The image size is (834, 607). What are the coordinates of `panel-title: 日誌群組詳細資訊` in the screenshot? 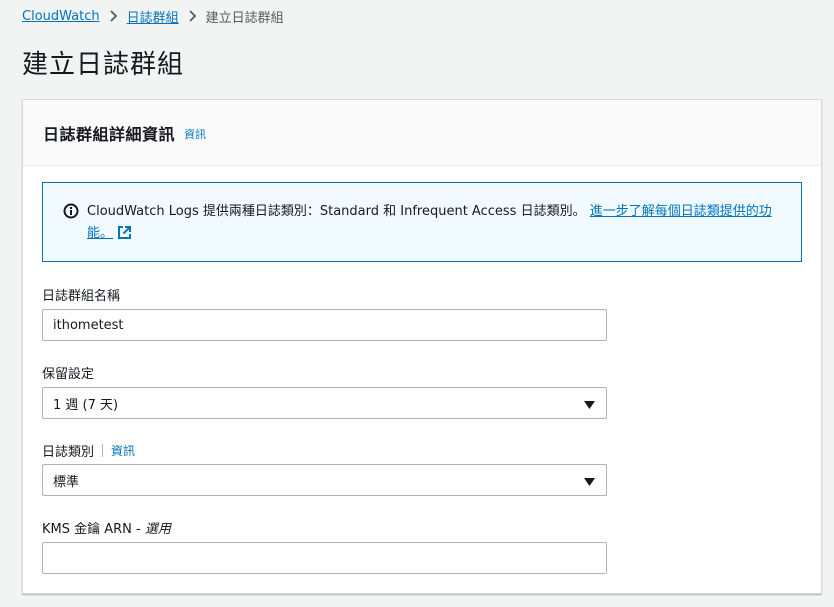 It's located at (109, 134).